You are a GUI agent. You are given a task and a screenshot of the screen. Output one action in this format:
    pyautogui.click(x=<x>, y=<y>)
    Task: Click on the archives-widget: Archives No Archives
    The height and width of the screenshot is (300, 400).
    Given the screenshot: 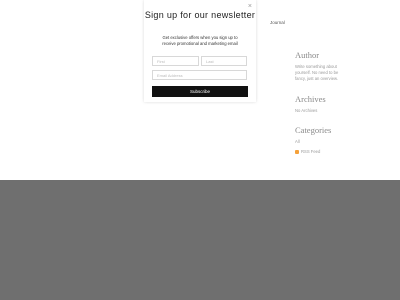 What is the action you would take?
    pyautogui.click(x=310, y=104)
    